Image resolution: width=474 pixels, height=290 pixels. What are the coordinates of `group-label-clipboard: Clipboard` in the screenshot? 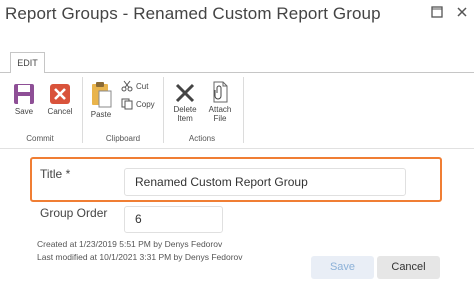 It's located at (123, 138).